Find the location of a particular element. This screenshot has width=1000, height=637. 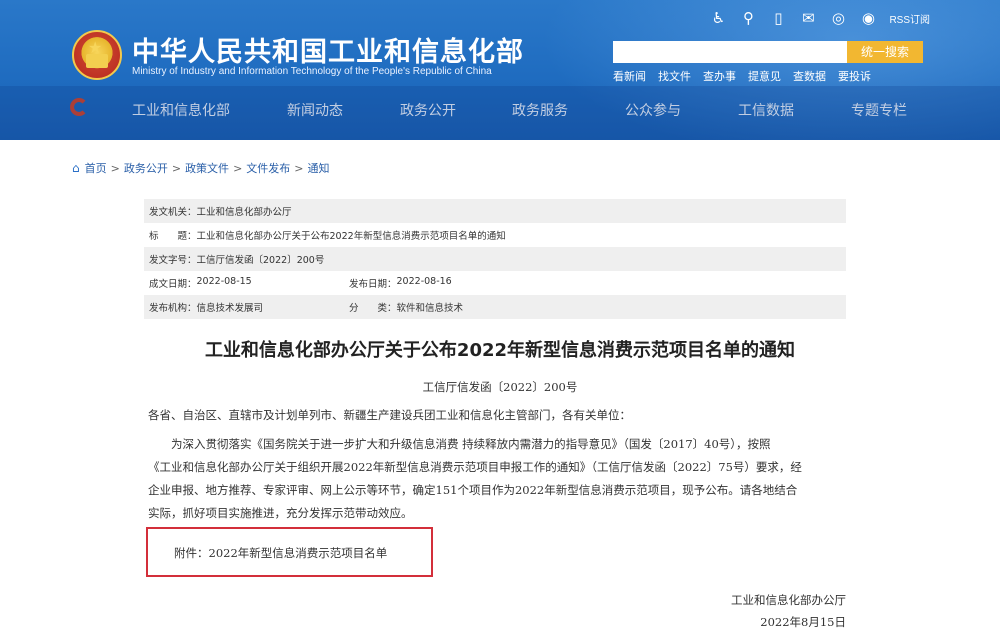

meta-created-value: 2022-08-15 is located at coordinates (224, 281).